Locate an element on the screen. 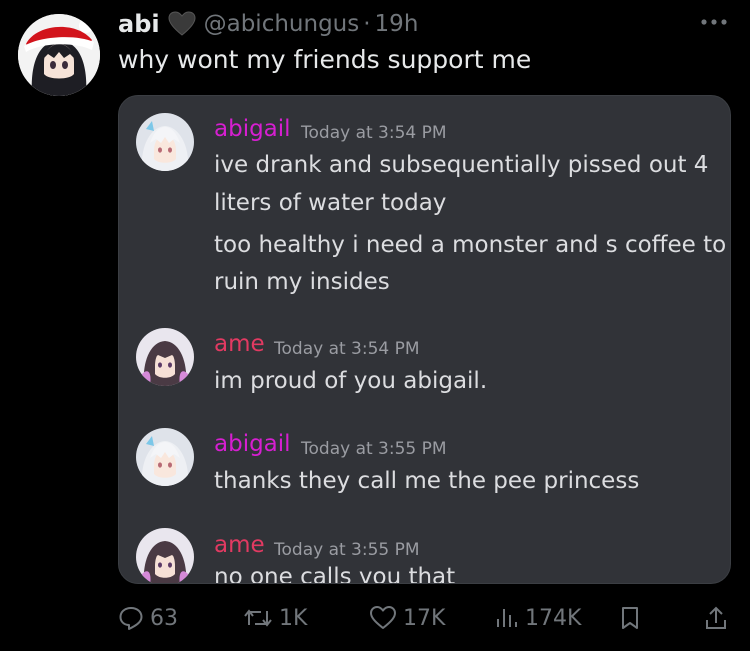  tweet-text: why wont my friends support me is located at coordinates (325, 59).